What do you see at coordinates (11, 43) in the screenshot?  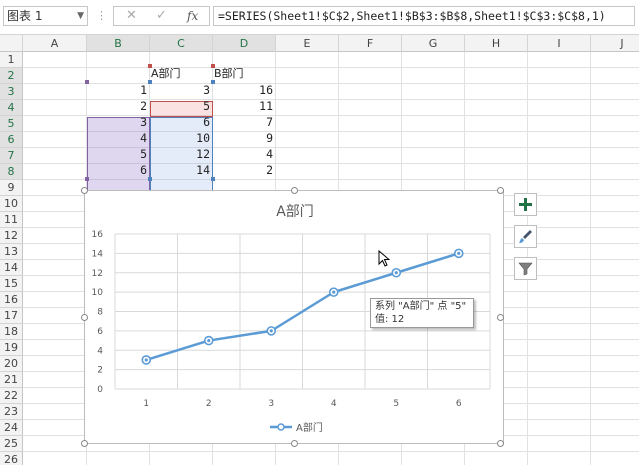 I see `select-all-corner` at bounding box center [11, 43].